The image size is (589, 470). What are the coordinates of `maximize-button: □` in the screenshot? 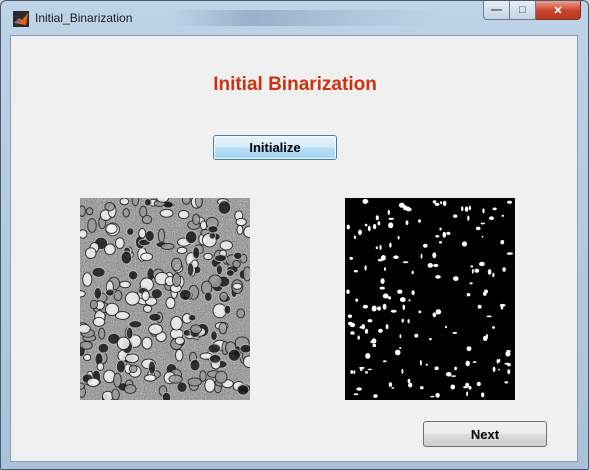 It's located at (523, 10).